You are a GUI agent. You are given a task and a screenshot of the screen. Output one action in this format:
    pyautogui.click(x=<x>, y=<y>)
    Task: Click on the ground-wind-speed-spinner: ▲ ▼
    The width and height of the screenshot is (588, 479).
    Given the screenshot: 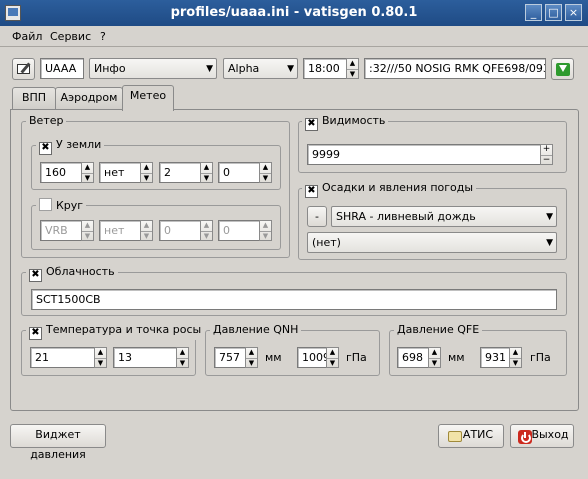 What is the action you would take?
    pyautogui.click(x=206, y=172)
    